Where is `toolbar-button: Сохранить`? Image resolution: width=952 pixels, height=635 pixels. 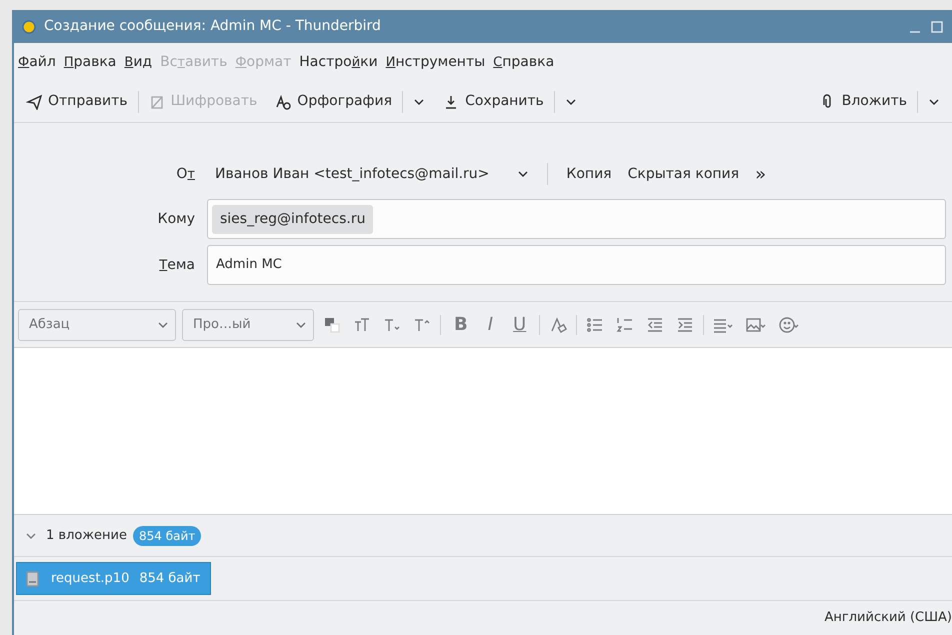
toolbar-button: Сохранить is located at coordinates (493, 101).